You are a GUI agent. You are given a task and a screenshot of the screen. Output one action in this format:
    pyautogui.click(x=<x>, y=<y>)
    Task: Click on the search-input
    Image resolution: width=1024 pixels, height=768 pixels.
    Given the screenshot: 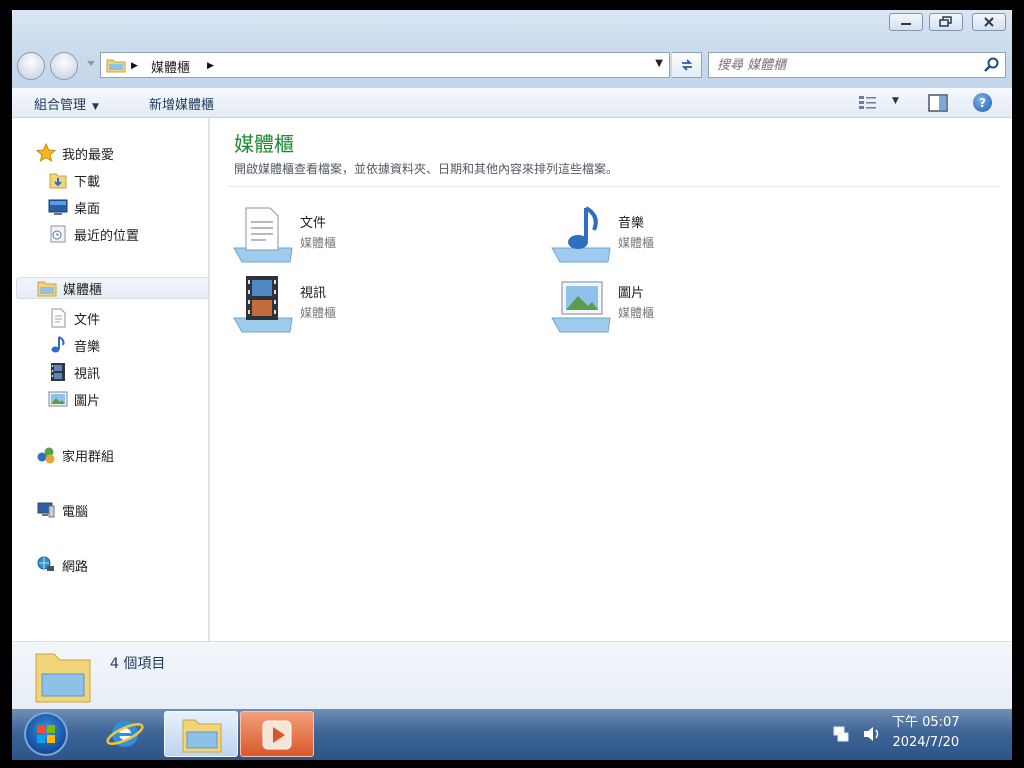 What is the action you would take?
    pyautogui.click(x=847, y=65)
    